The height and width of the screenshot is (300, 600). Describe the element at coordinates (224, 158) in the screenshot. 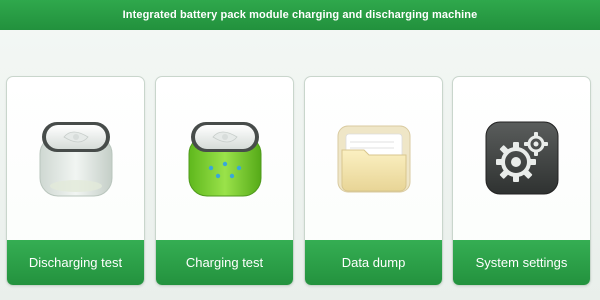

I see `battery-charging-icon` at that location.